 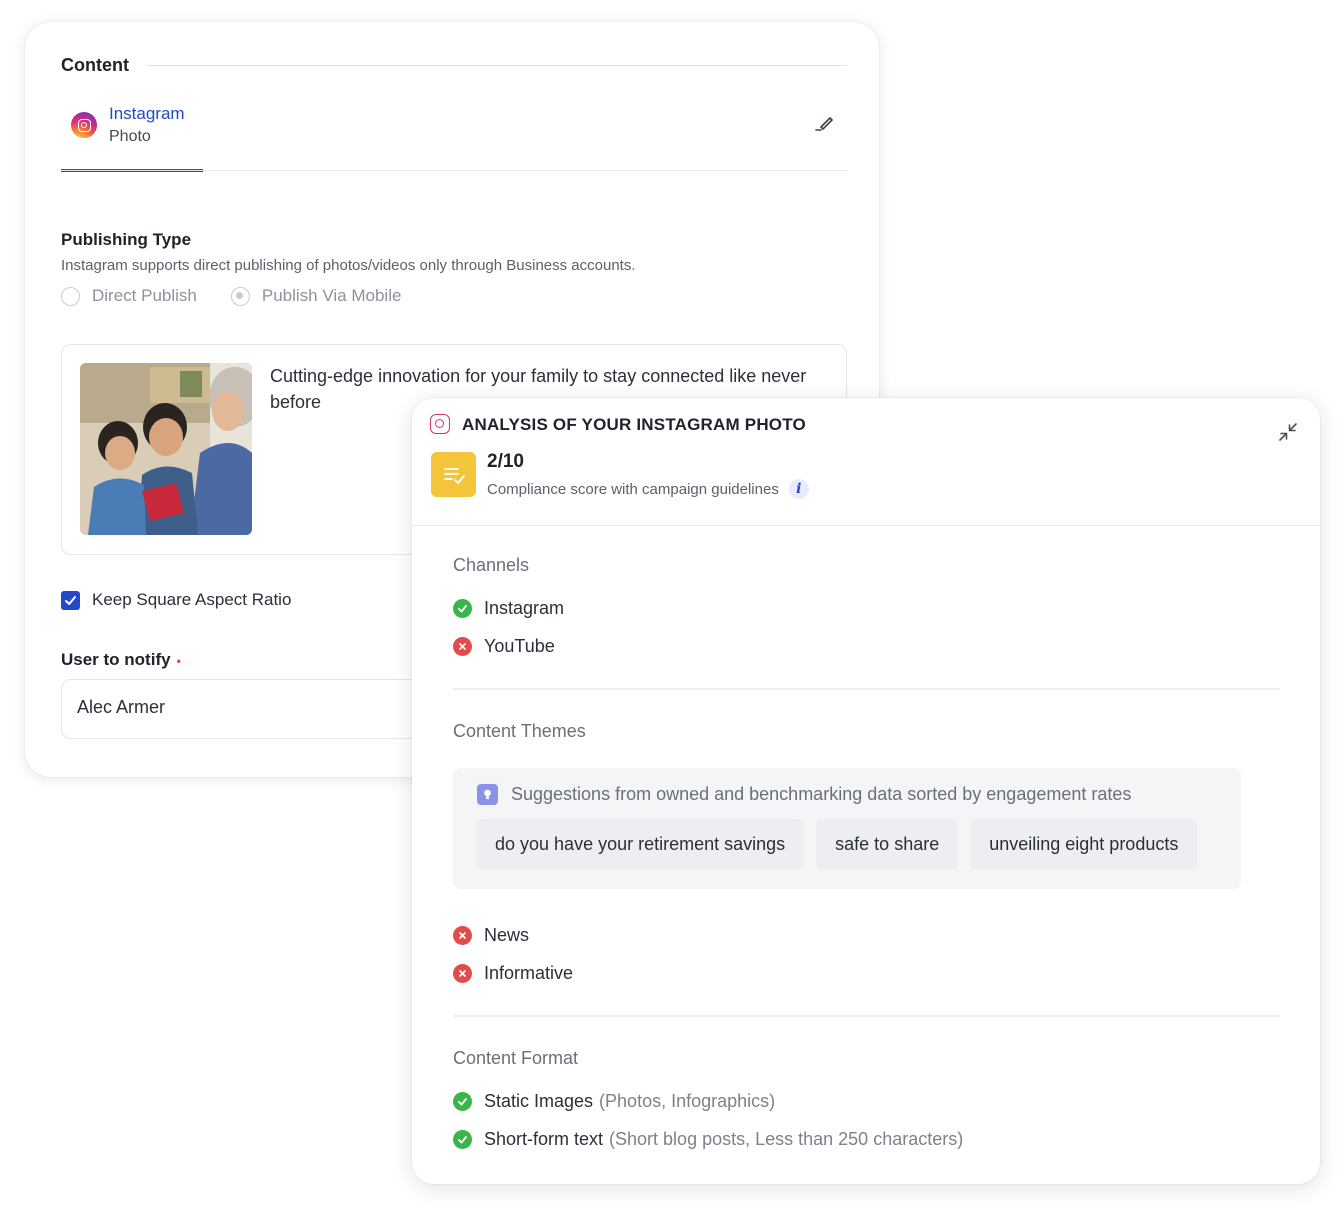 I want to click on checkbox-label: Keep Square Aspect Ratio, so click(x=192, y=599).